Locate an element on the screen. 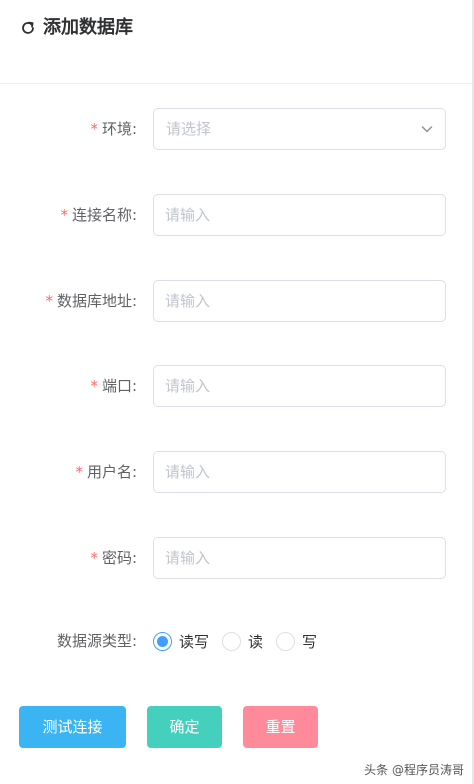  confirm-button: 确定 is located at coordinates (184, 727).